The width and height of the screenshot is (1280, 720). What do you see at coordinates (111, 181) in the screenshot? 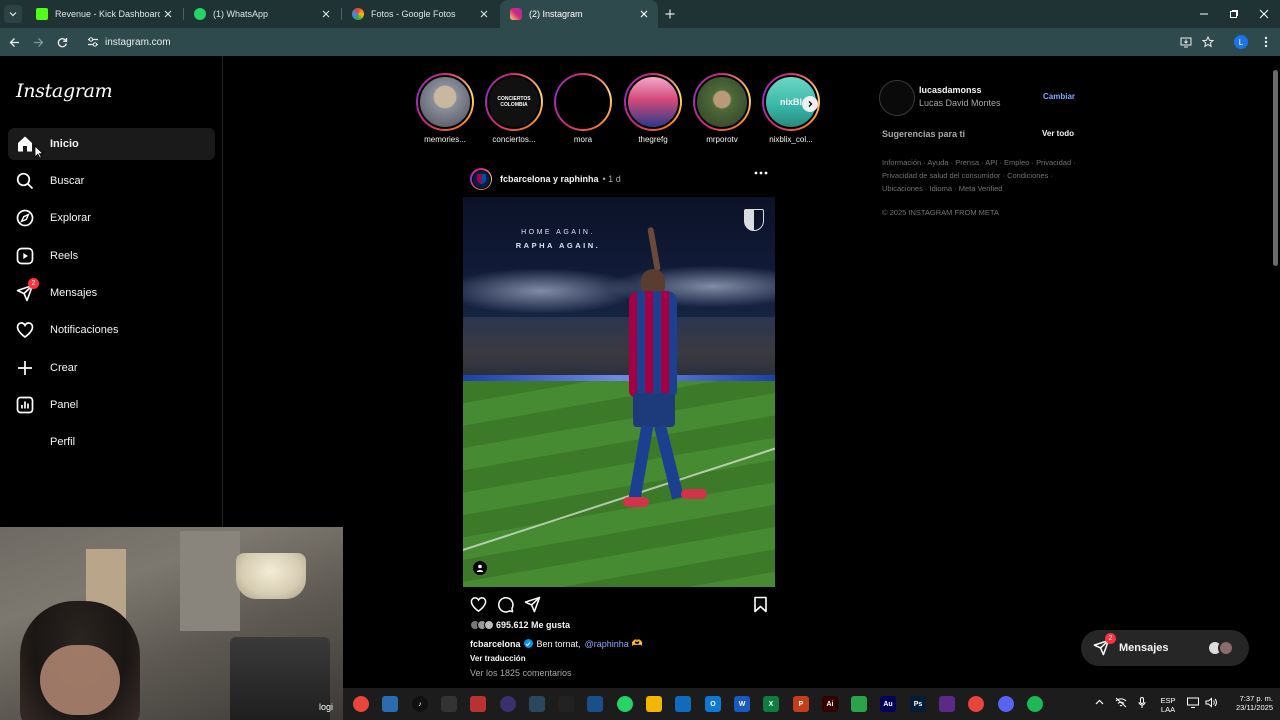
I see `nav-item-buscar: Buscar` at bounding box center [111, 181].